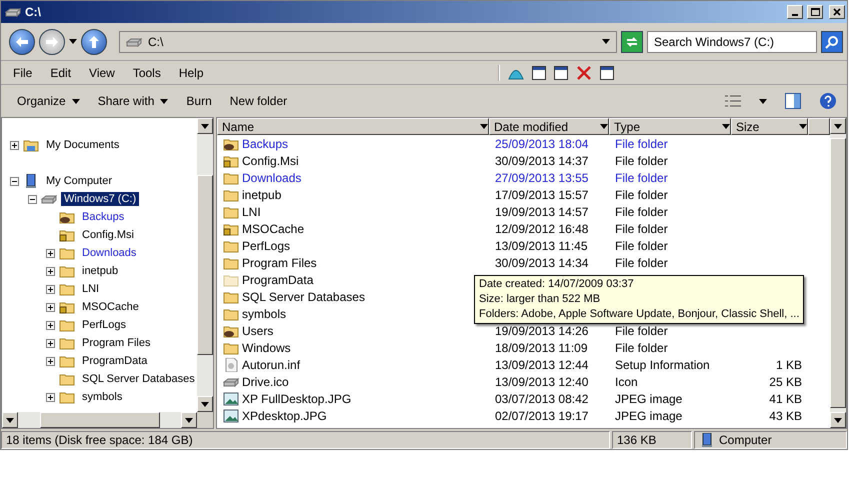 Image resolution: width=850 pixels, height=480 pixels. Describe the element at coordinates (264, 143) in the screenshot. I see `file-name: Backups` at that location.